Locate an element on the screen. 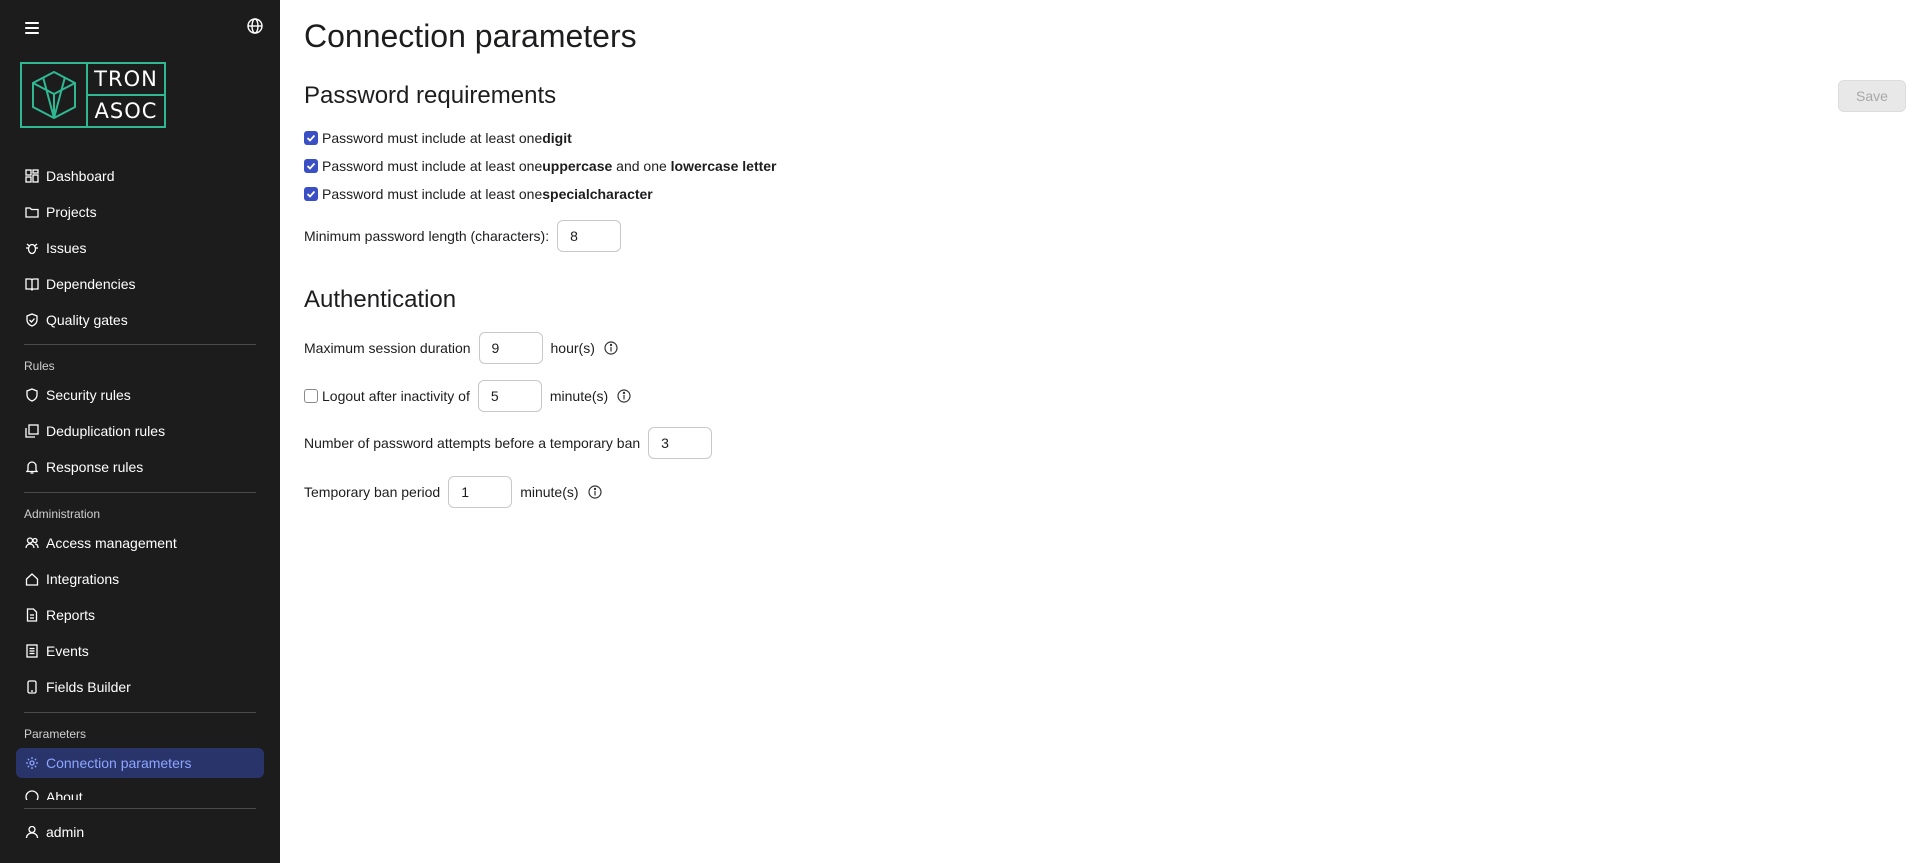 The height and width of the screenshot is (863, 1919). sidebar-topbar is located at coordinates (140, 28).